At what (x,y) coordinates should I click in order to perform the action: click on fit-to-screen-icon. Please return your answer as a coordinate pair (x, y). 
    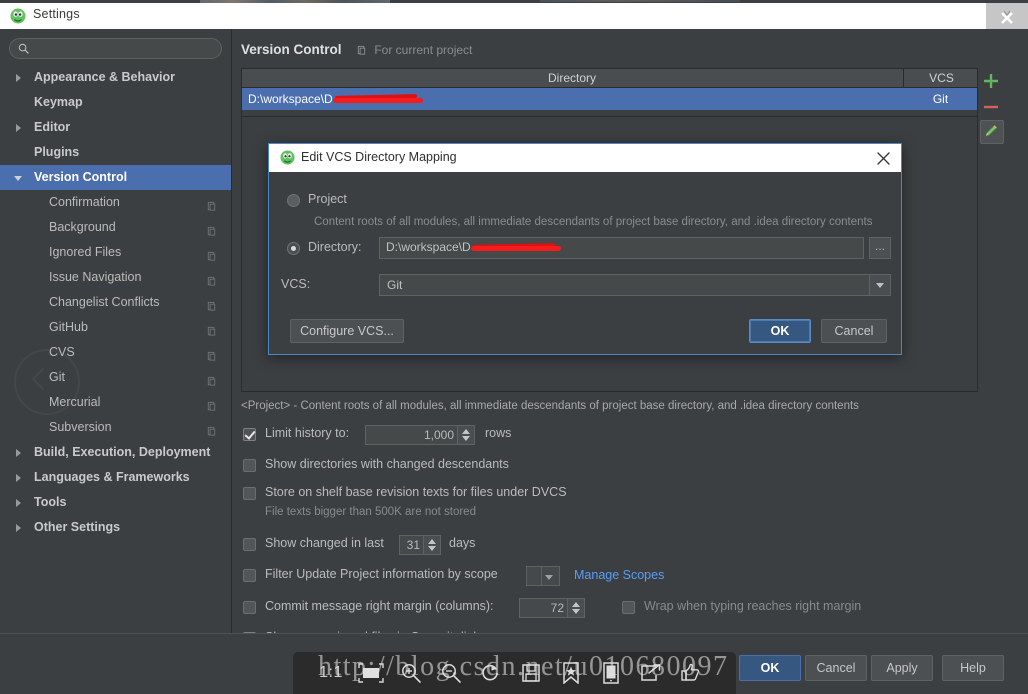
    Looking at the image, I should click on (371, 673).